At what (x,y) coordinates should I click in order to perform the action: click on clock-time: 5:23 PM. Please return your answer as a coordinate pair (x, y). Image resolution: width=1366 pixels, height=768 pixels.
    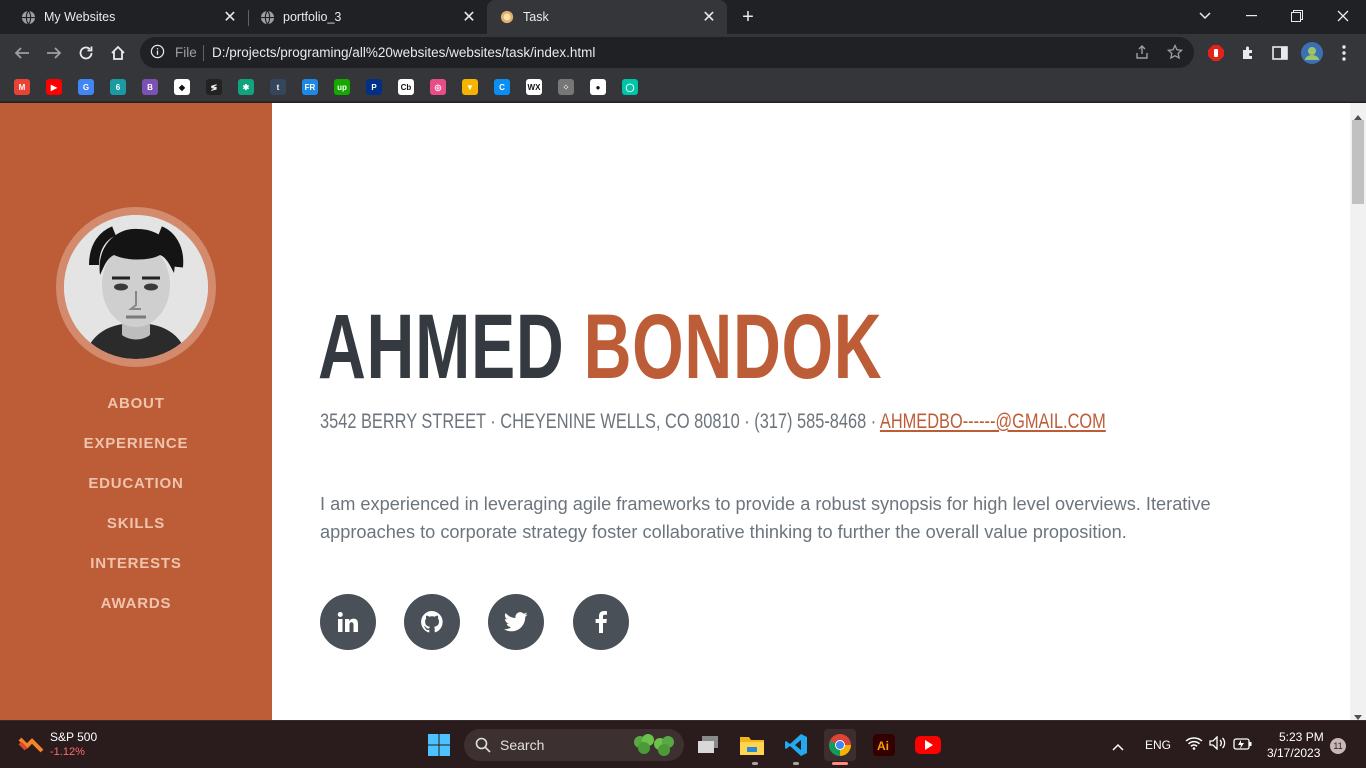
    Looking at the image, I should click on (1301, 737).